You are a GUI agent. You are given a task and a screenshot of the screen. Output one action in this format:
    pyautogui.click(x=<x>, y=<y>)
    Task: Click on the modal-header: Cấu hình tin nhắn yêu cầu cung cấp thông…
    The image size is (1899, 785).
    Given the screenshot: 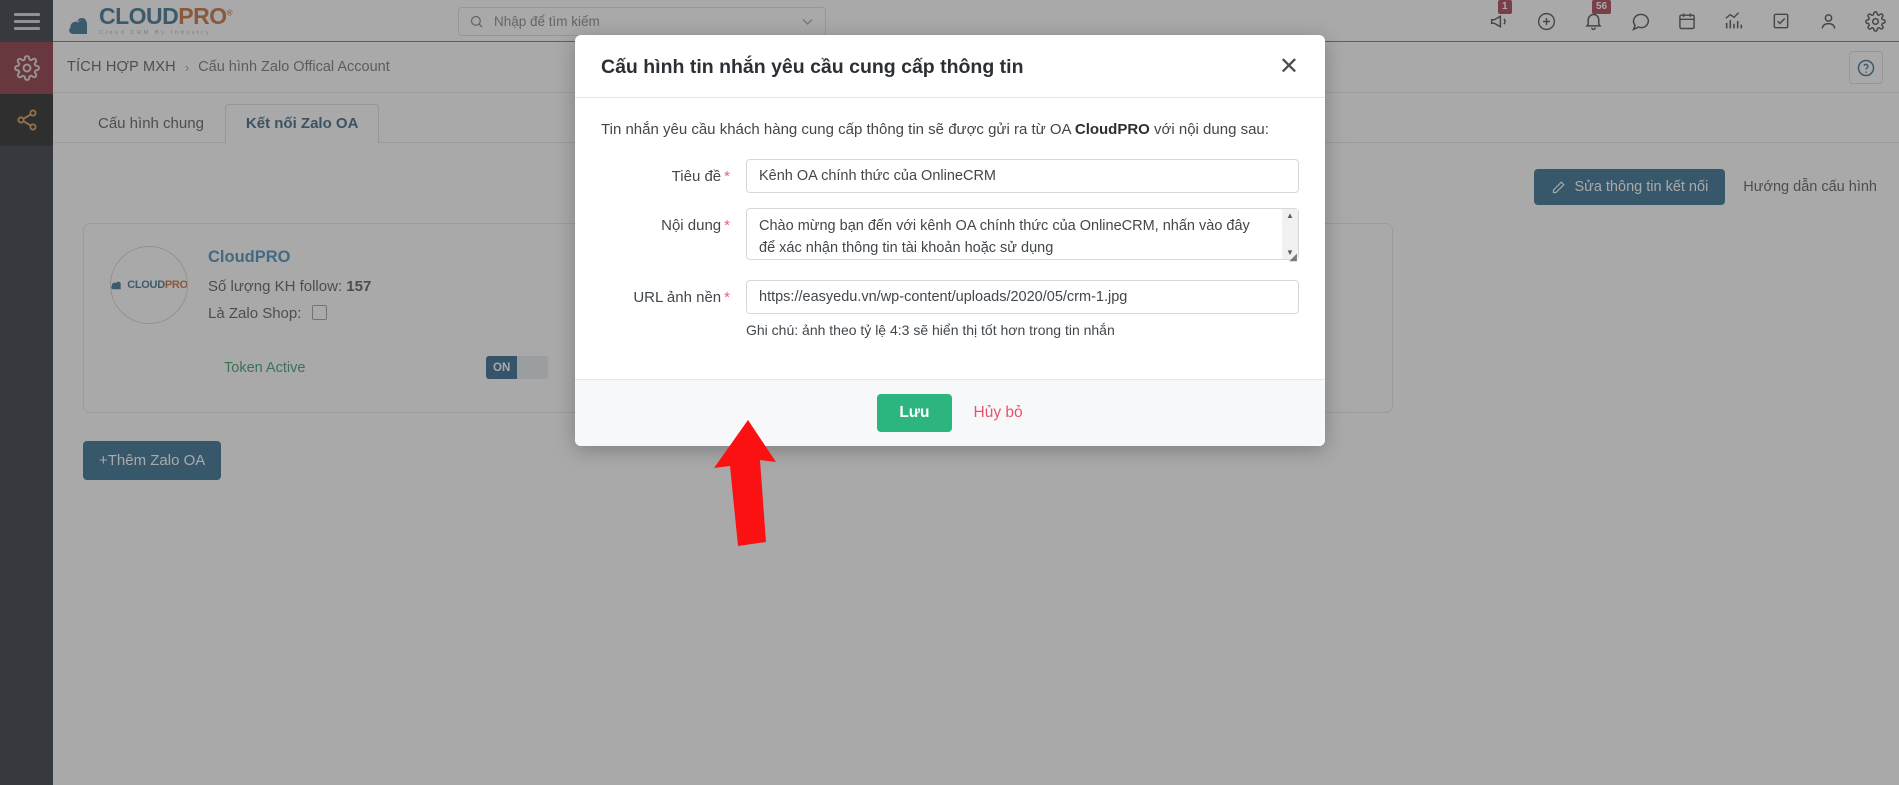 What is the action you would take?
    pyautogui.click(x=950, y=66)
    